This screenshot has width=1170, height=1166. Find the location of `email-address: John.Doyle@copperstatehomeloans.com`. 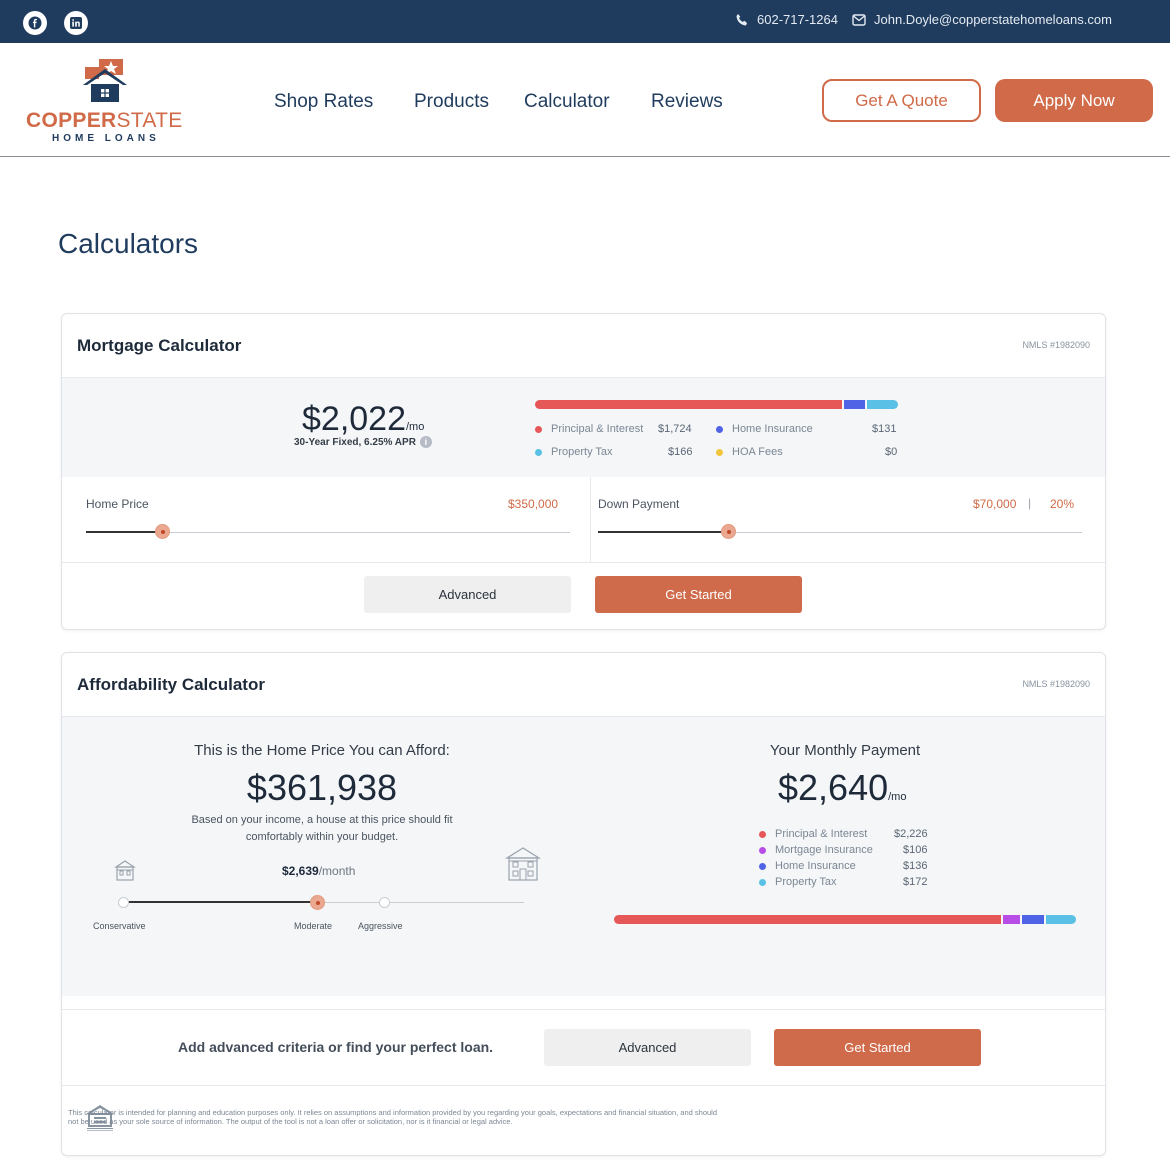

email-address: John.Doyle@copperstatehomeloans.com is located at coordinates (993, 19).